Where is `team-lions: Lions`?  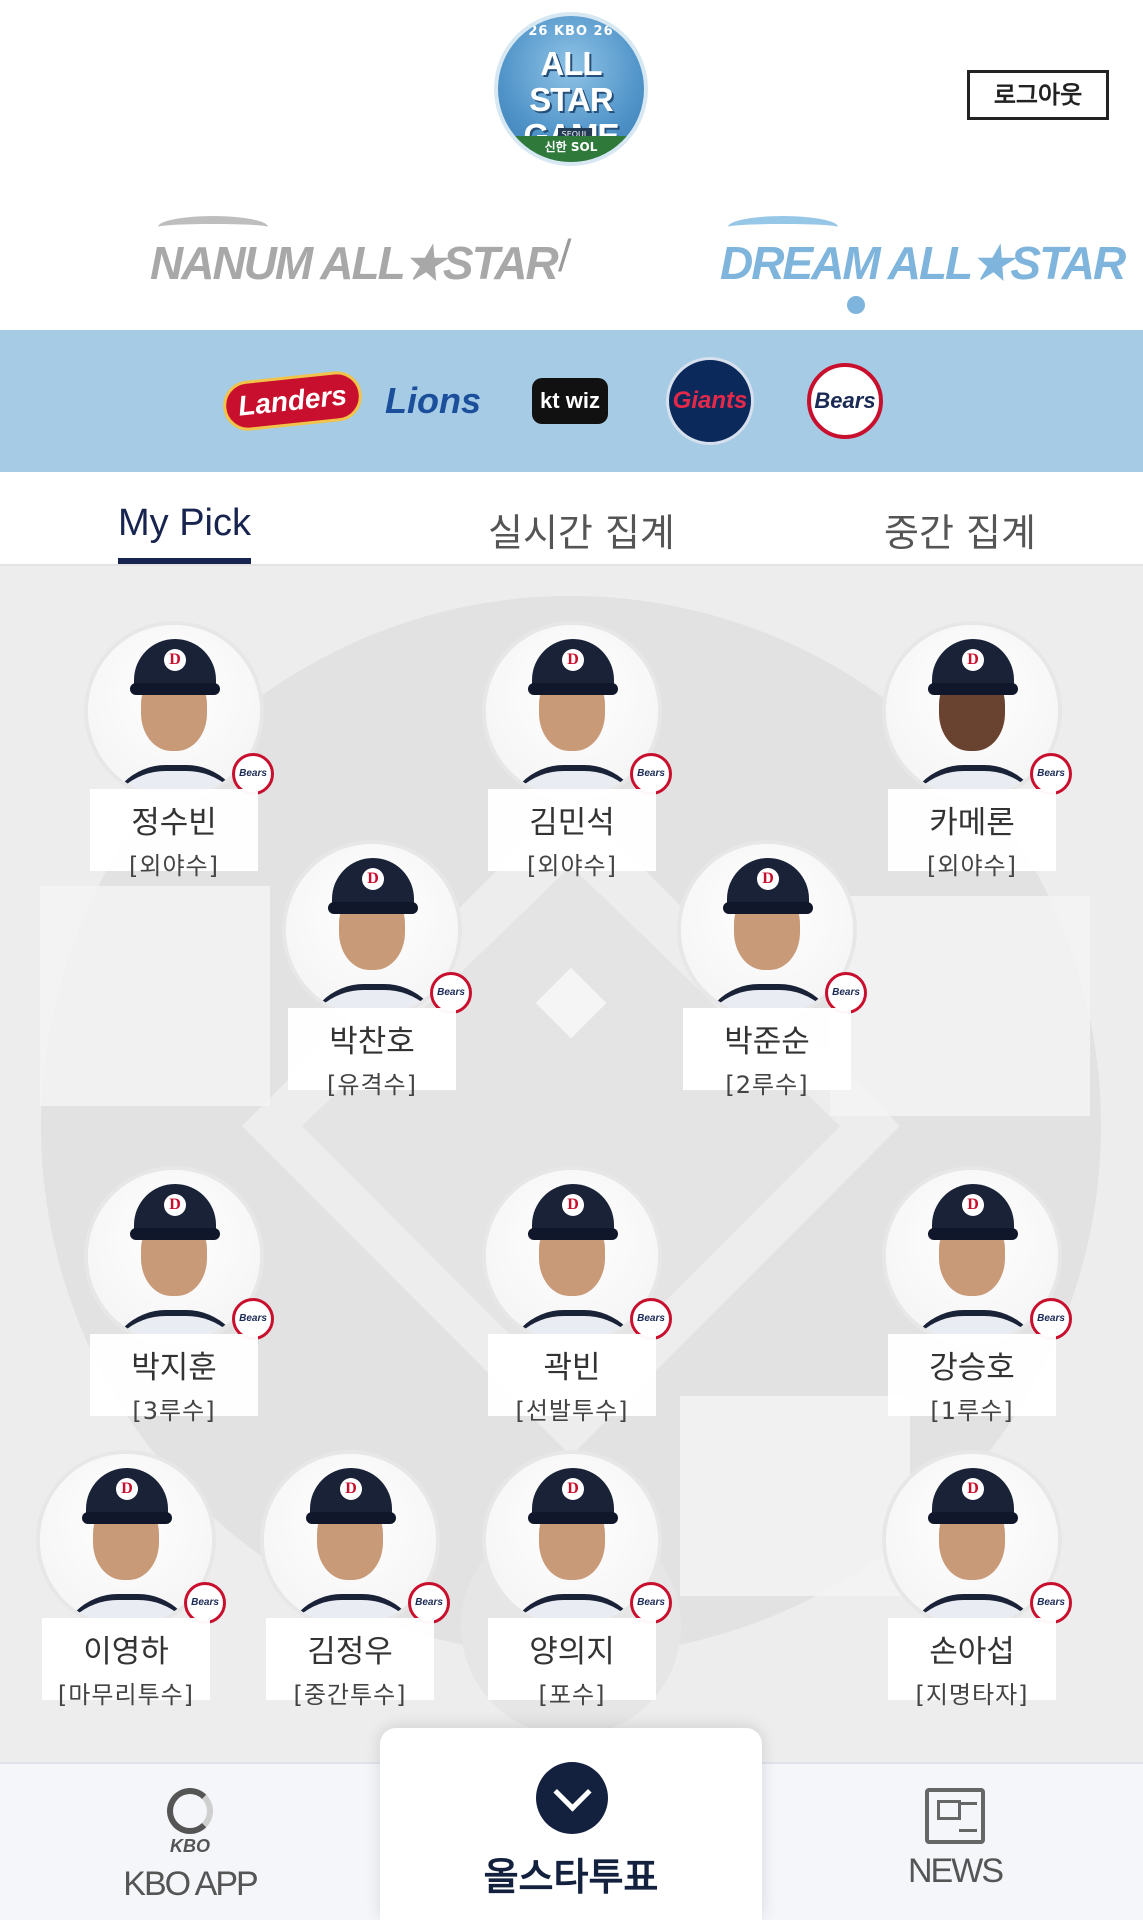 team-lions: Lions is located at coordinates (433, 401).